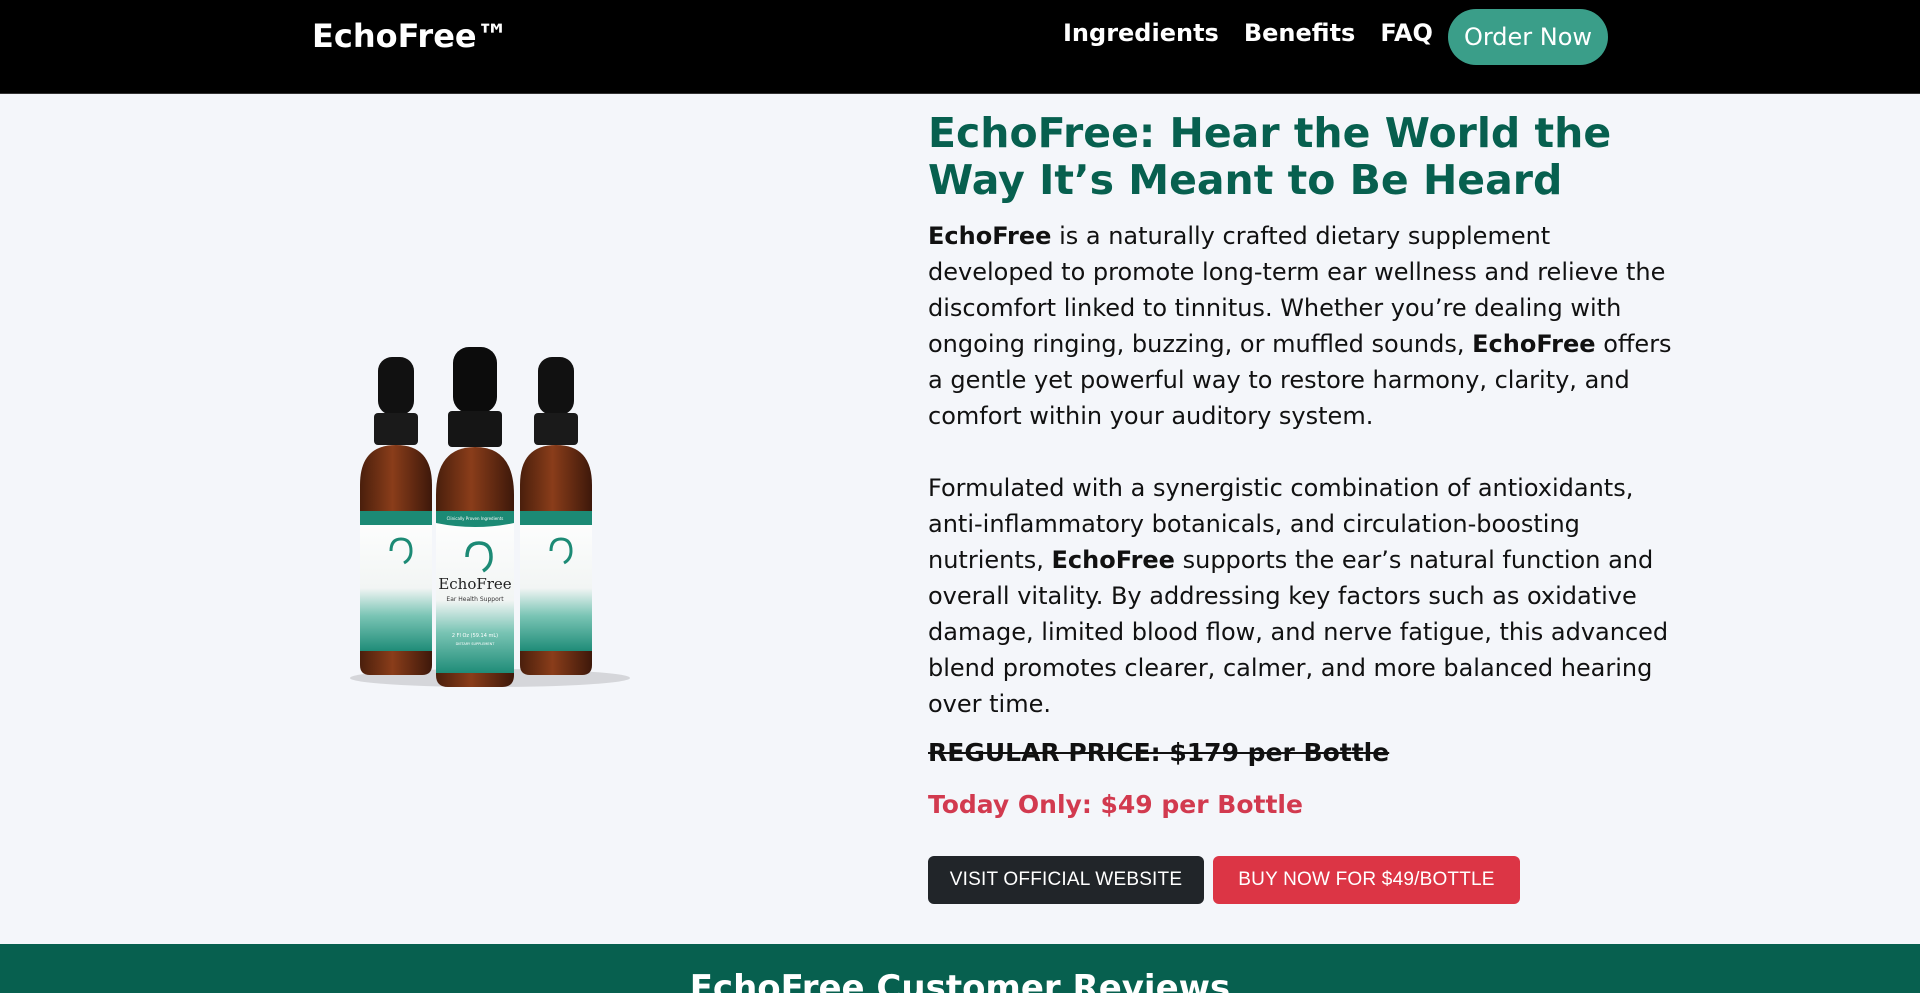 The width and height of the screenshot is (1920, 993). What do you see at coordinates (410, 36) in the screenshot?
I see `brand-logo: EchoFree™` at bounding box center [410, 36].